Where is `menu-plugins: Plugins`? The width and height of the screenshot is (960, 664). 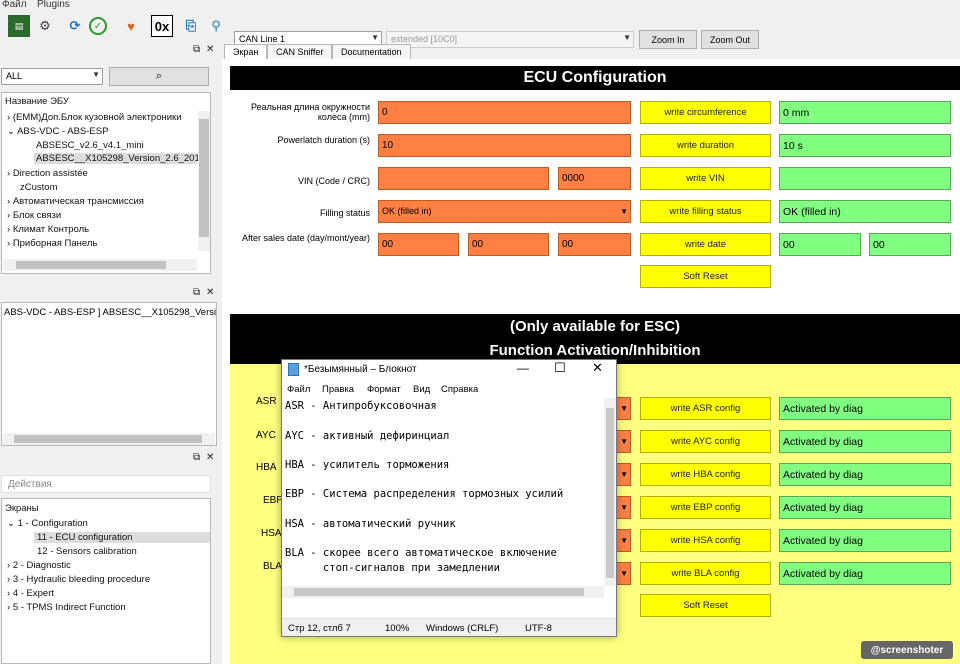 menu-plugins: Plugins is located at coordinates (53, 5).